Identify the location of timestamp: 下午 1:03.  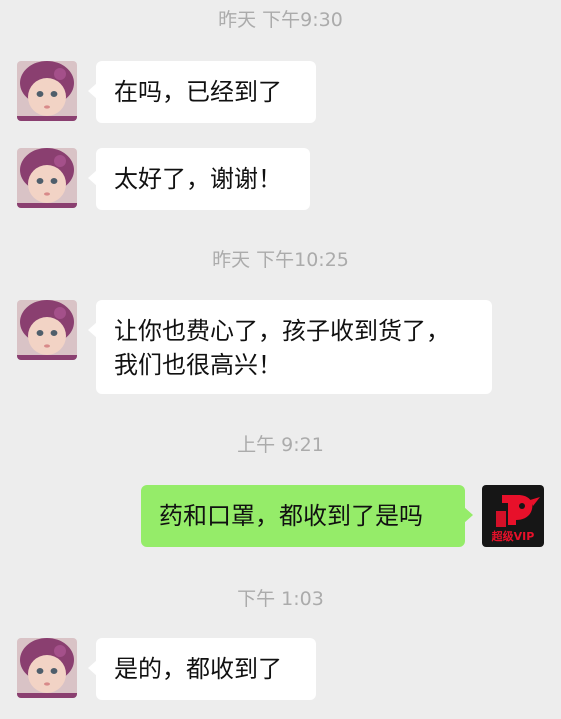
(280, 599).